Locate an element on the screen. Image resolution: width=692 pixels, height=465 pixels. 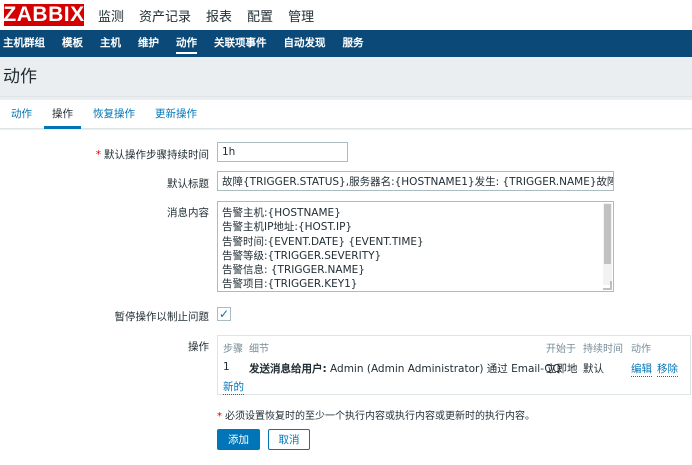
tab-recovery-operations: 恢复操作 is located at coordinates (114, 114).